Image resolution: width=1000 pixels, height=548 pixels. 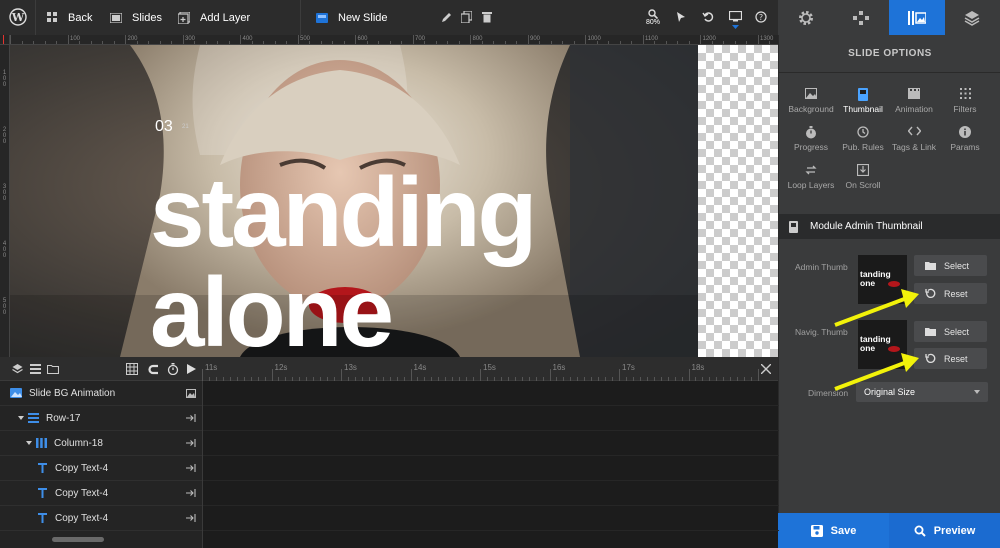 I want to click on wordpress-logo-icon: W, so click(x=18, y=17).